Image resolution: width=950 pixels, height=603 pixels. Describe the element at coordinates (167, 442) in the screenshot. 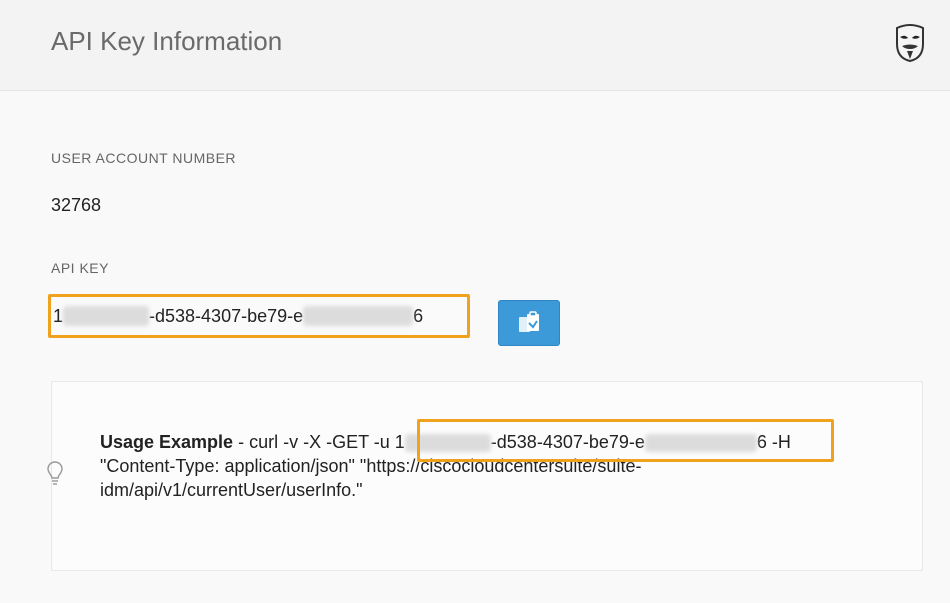

I see `usage-example-heading: Usage Example` at that location.